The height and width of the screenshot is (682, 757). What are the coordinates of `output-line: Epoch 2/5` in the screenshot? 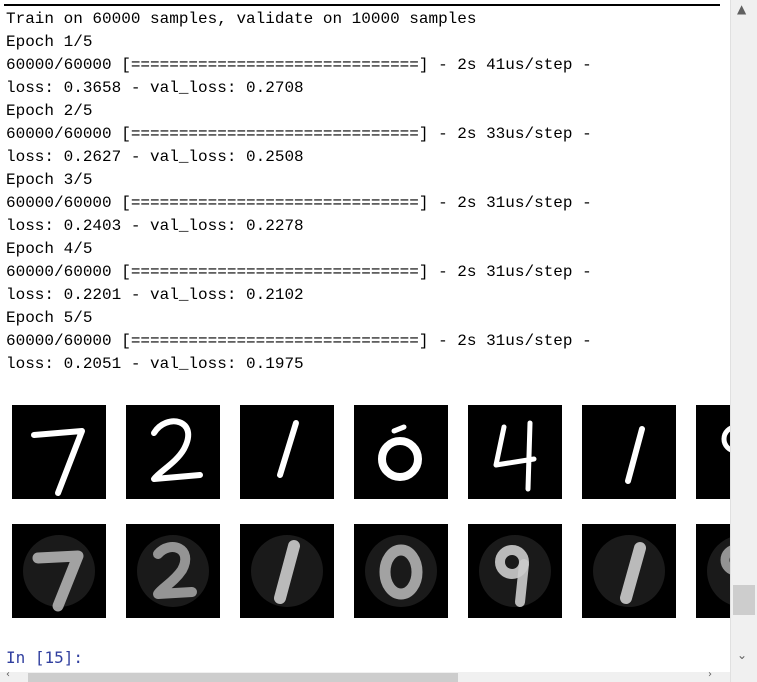 It's located at (49, 111).